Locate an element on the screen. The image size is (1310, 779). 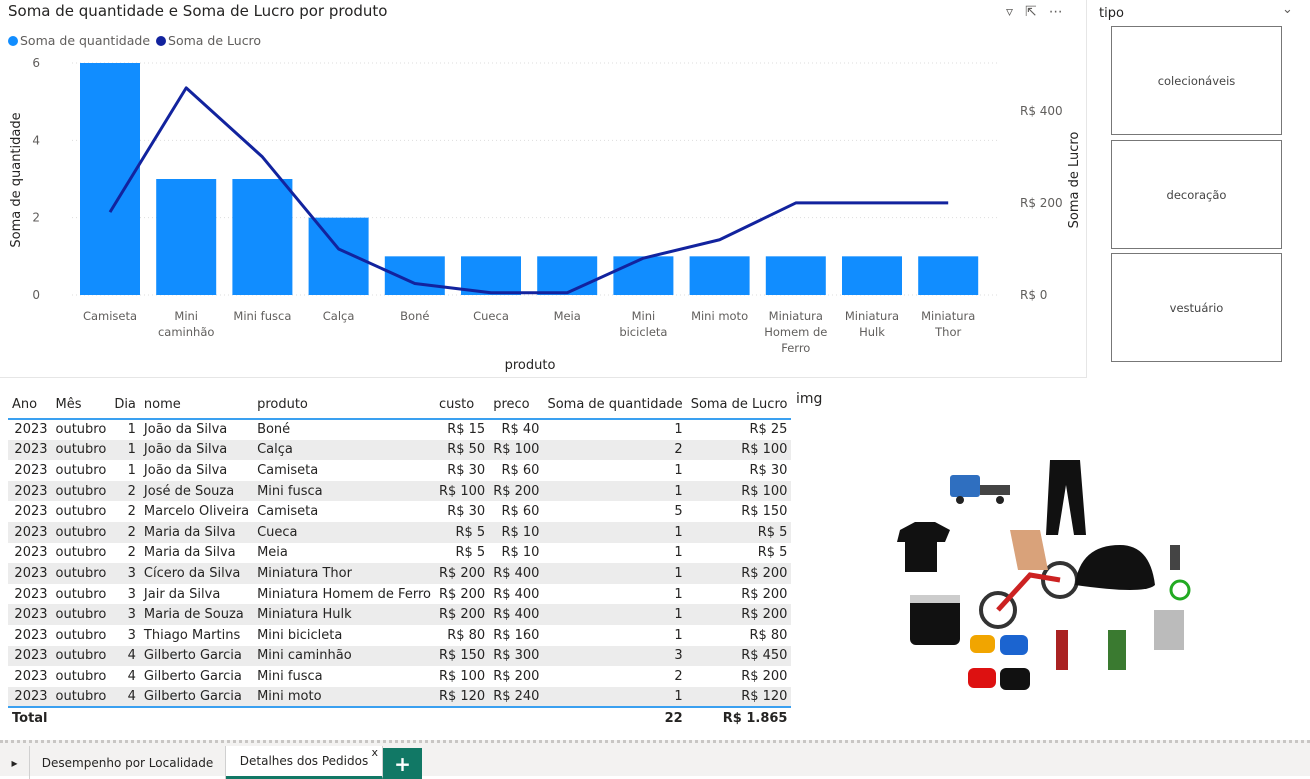
table-cell: R$ 15 is located at coordinates (462, 429).